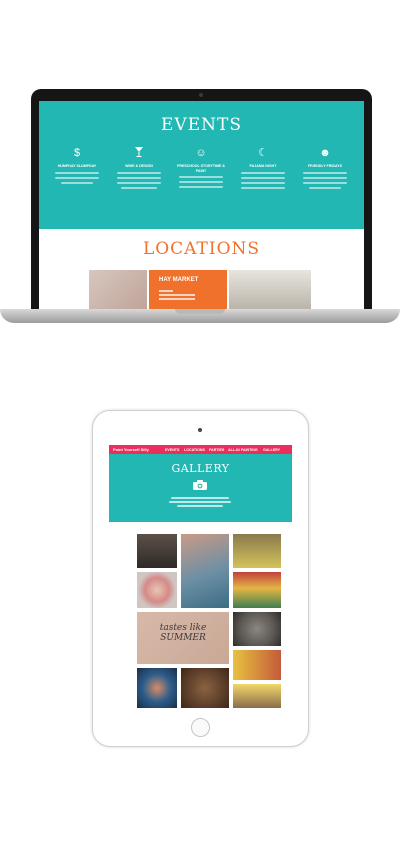 The image size is (400, 843). I want to click on friends-icon: ☻, so click(325, 153).